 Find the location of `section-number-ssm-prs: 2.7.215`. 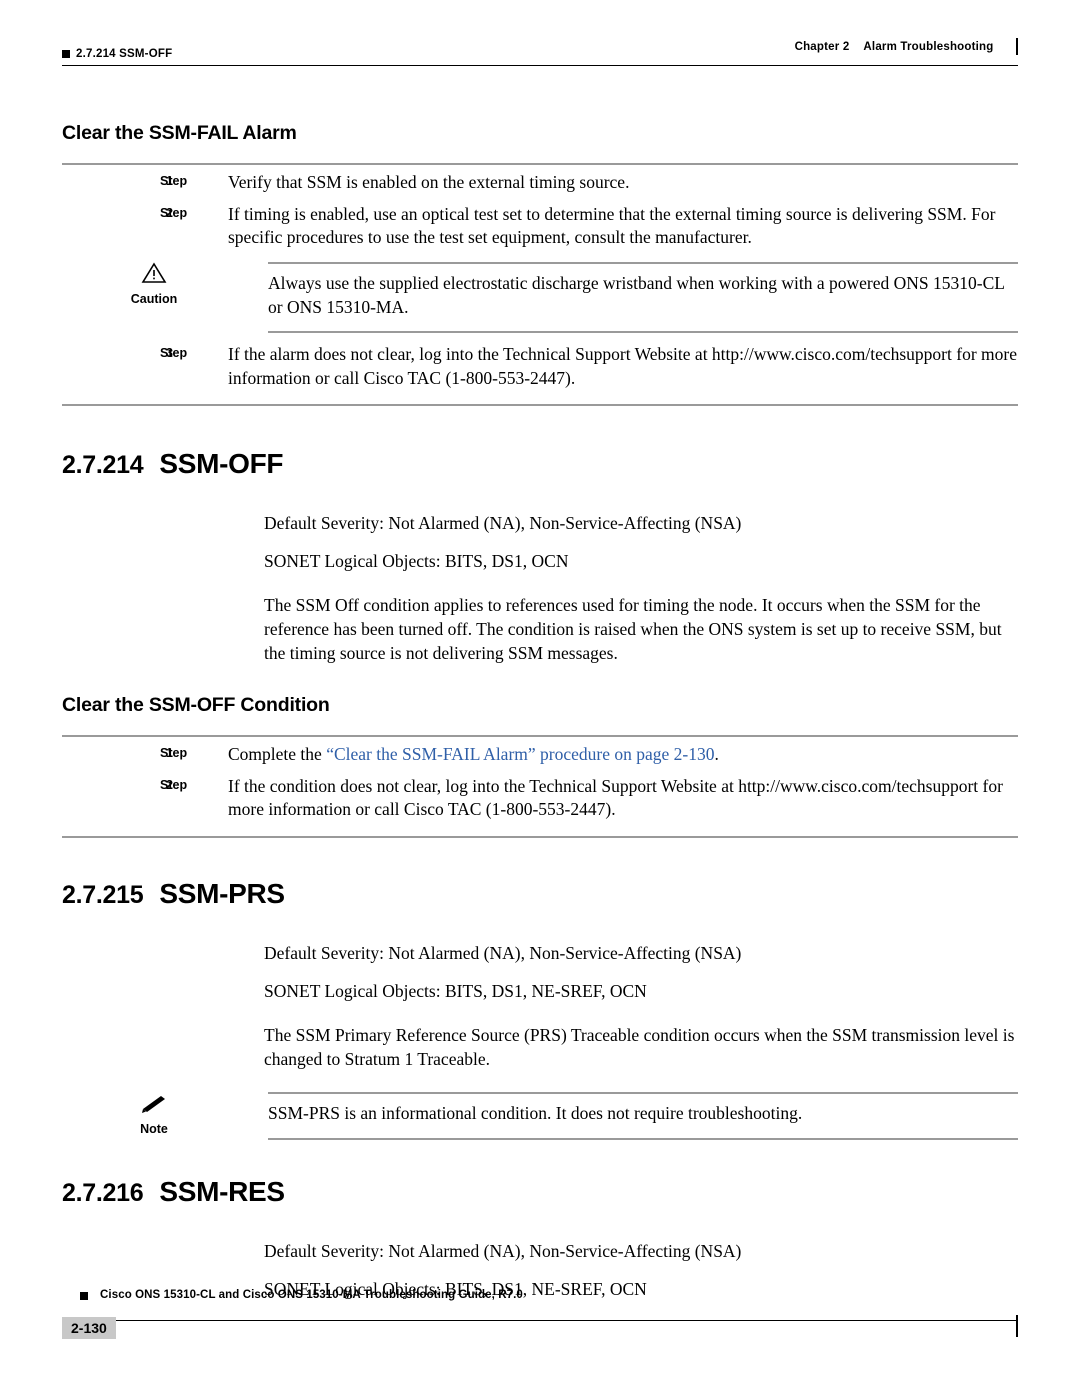

section-number-ssm-prs: 2.7.215 is located at coordinates (103, 895).